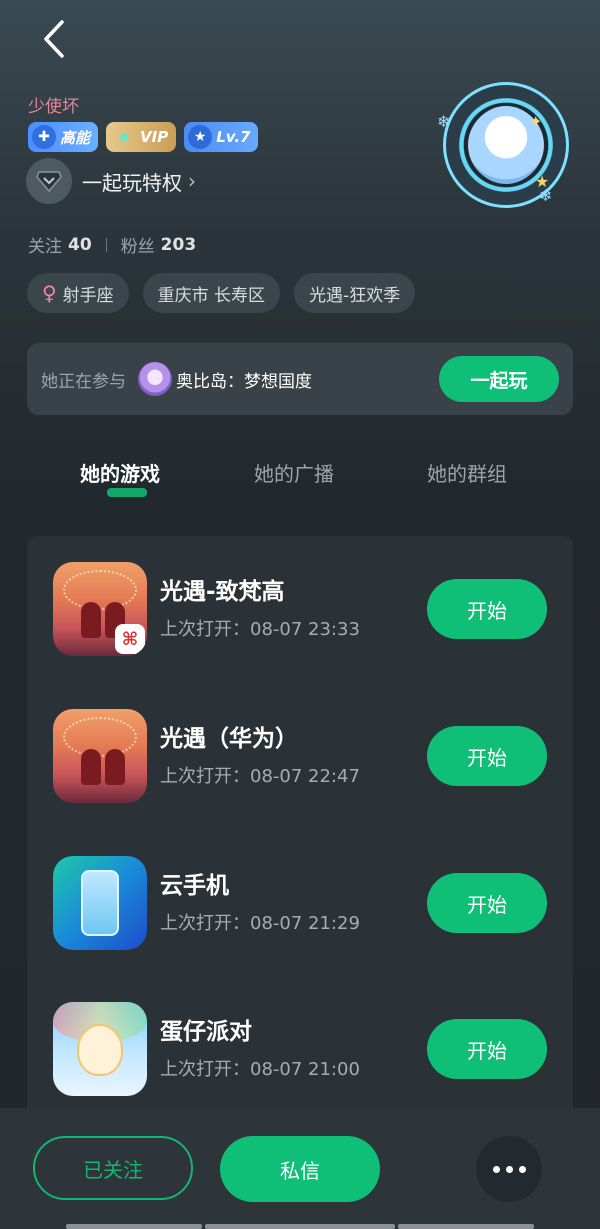  Describe the element at coordinates (206, 1032) in the screenshot. I see `game-title: 蛋仔派对` at that location.